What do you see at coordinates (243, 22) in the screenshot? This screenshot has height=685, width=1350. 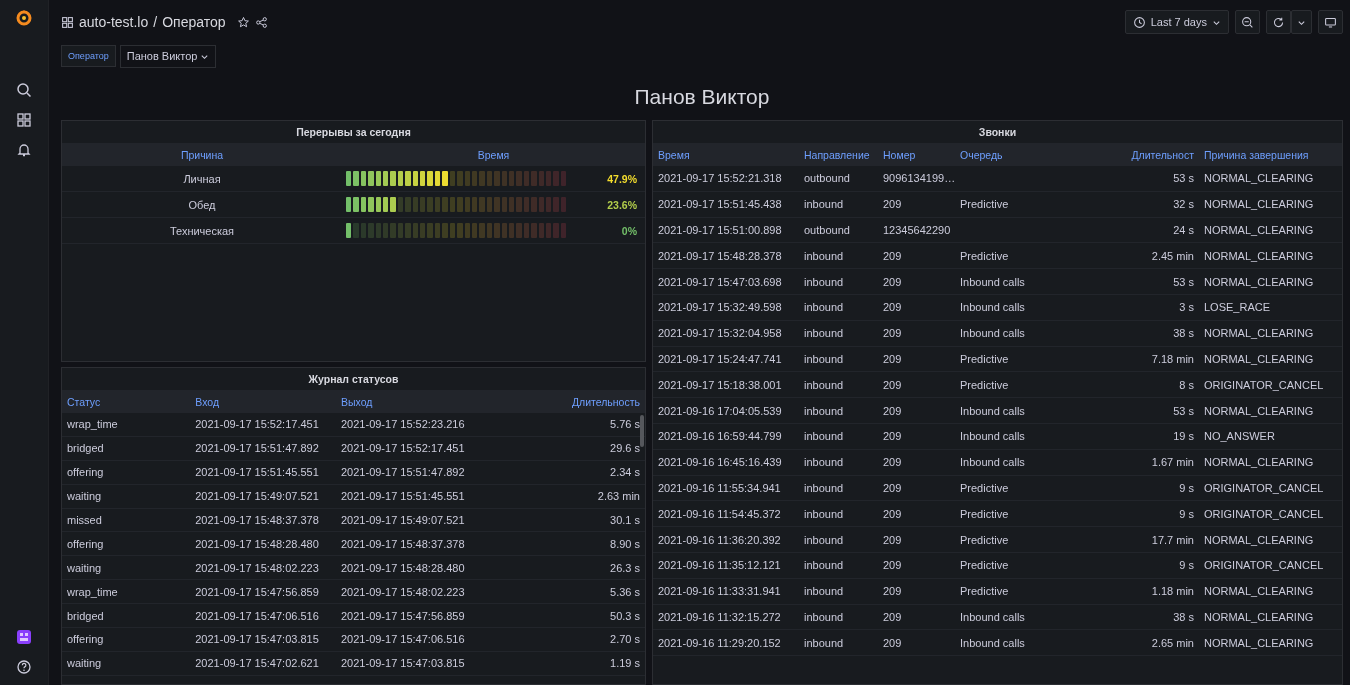 I see `star-icon` at bounding box center [243, 22].